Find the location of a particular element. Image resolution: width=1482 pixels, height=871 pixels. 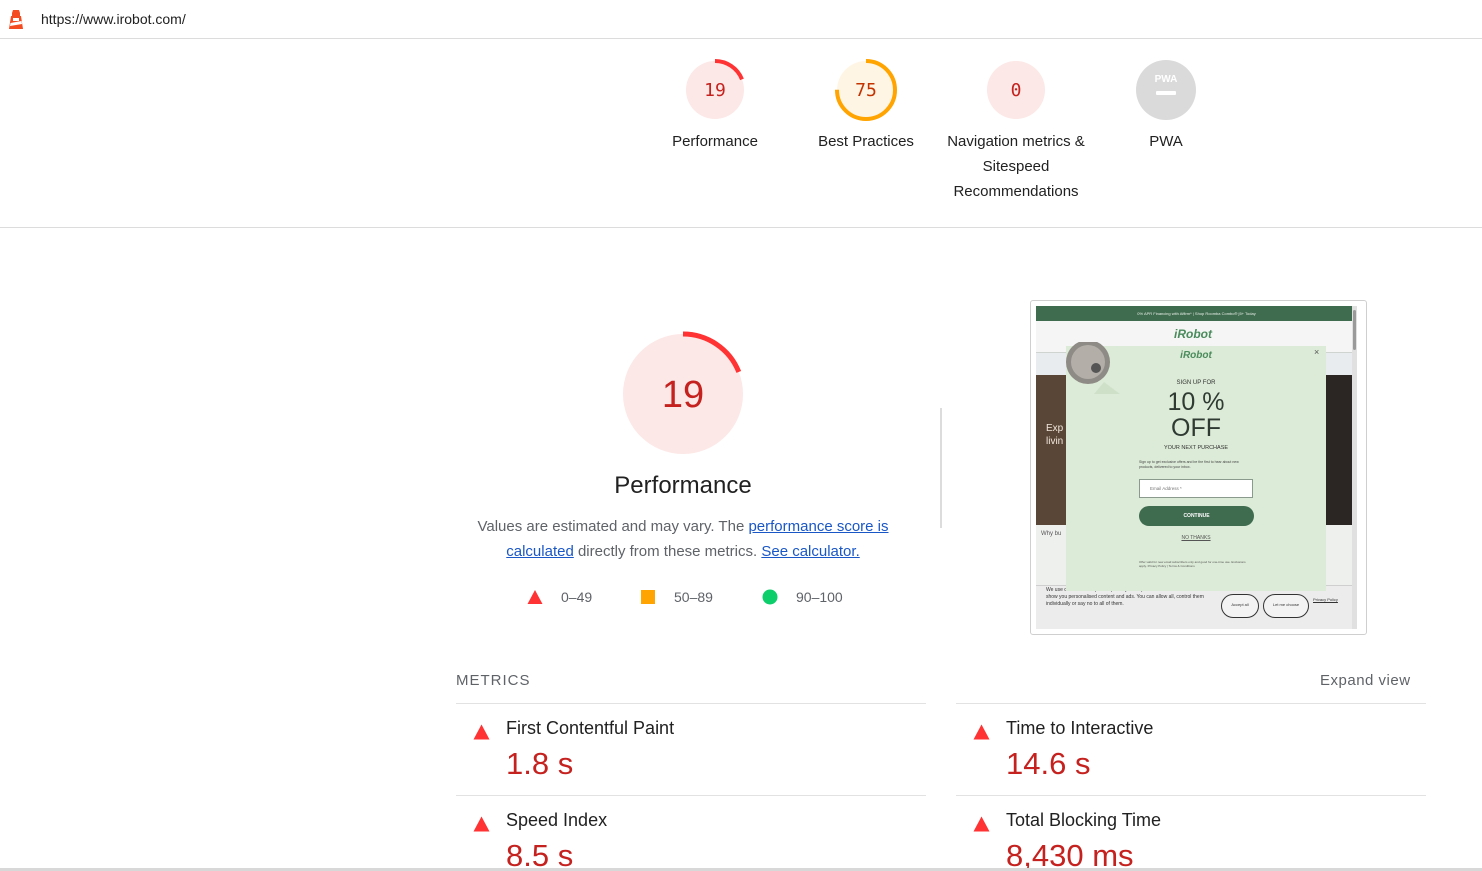

gauge-performance: 19 Performance is located at coordinates (715, 106).